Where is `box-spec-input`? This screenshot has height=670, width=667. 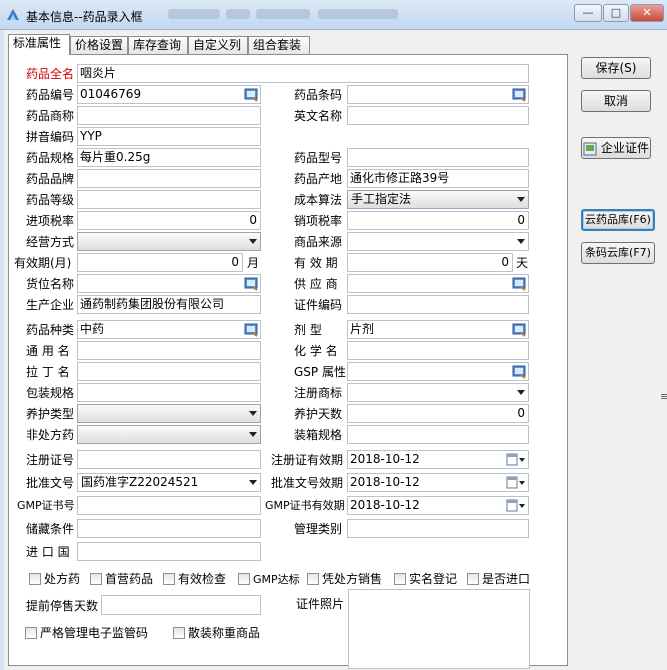 box-spec-input is located at coordinates (438, 434).